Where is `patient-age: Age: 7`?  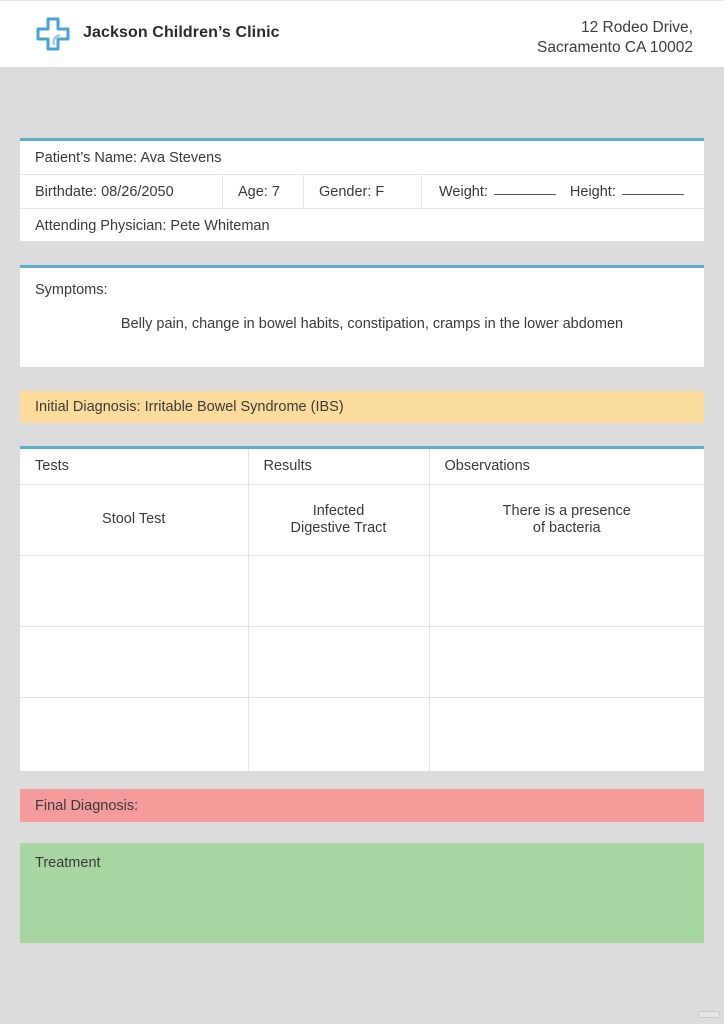
patient-age: Age: 7 is located at coordinates (263, 191).